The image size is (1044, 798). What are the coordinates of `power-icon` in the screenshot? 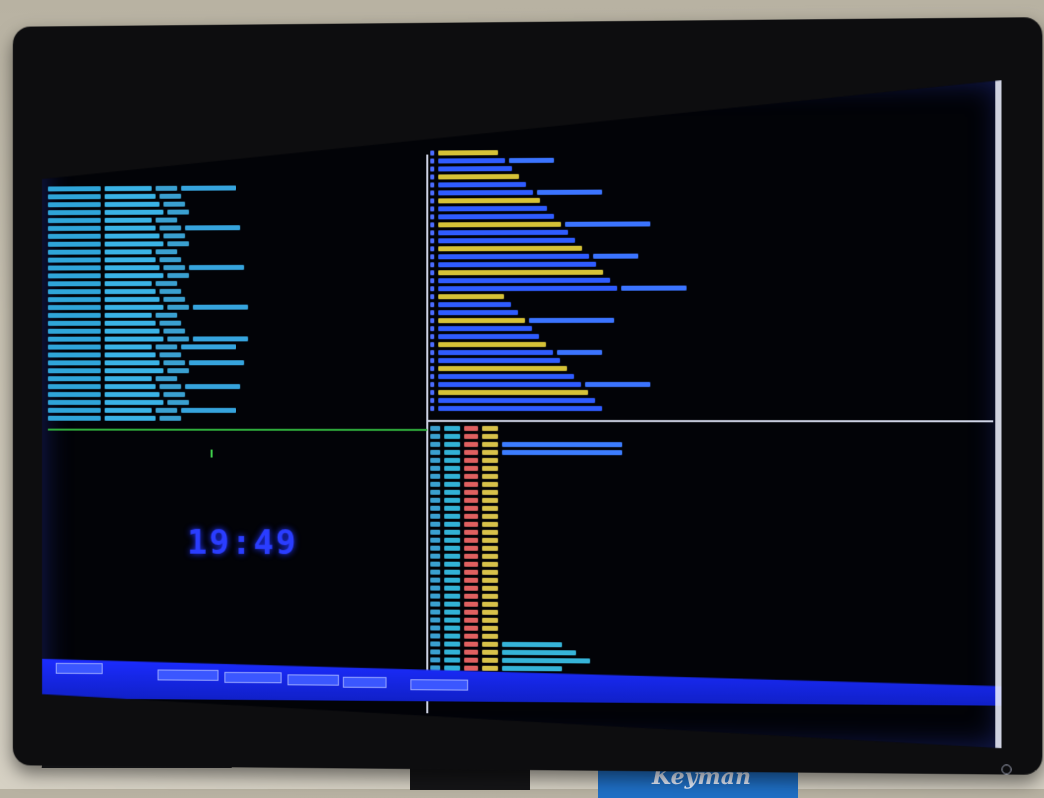 It's located at (1006, 769).